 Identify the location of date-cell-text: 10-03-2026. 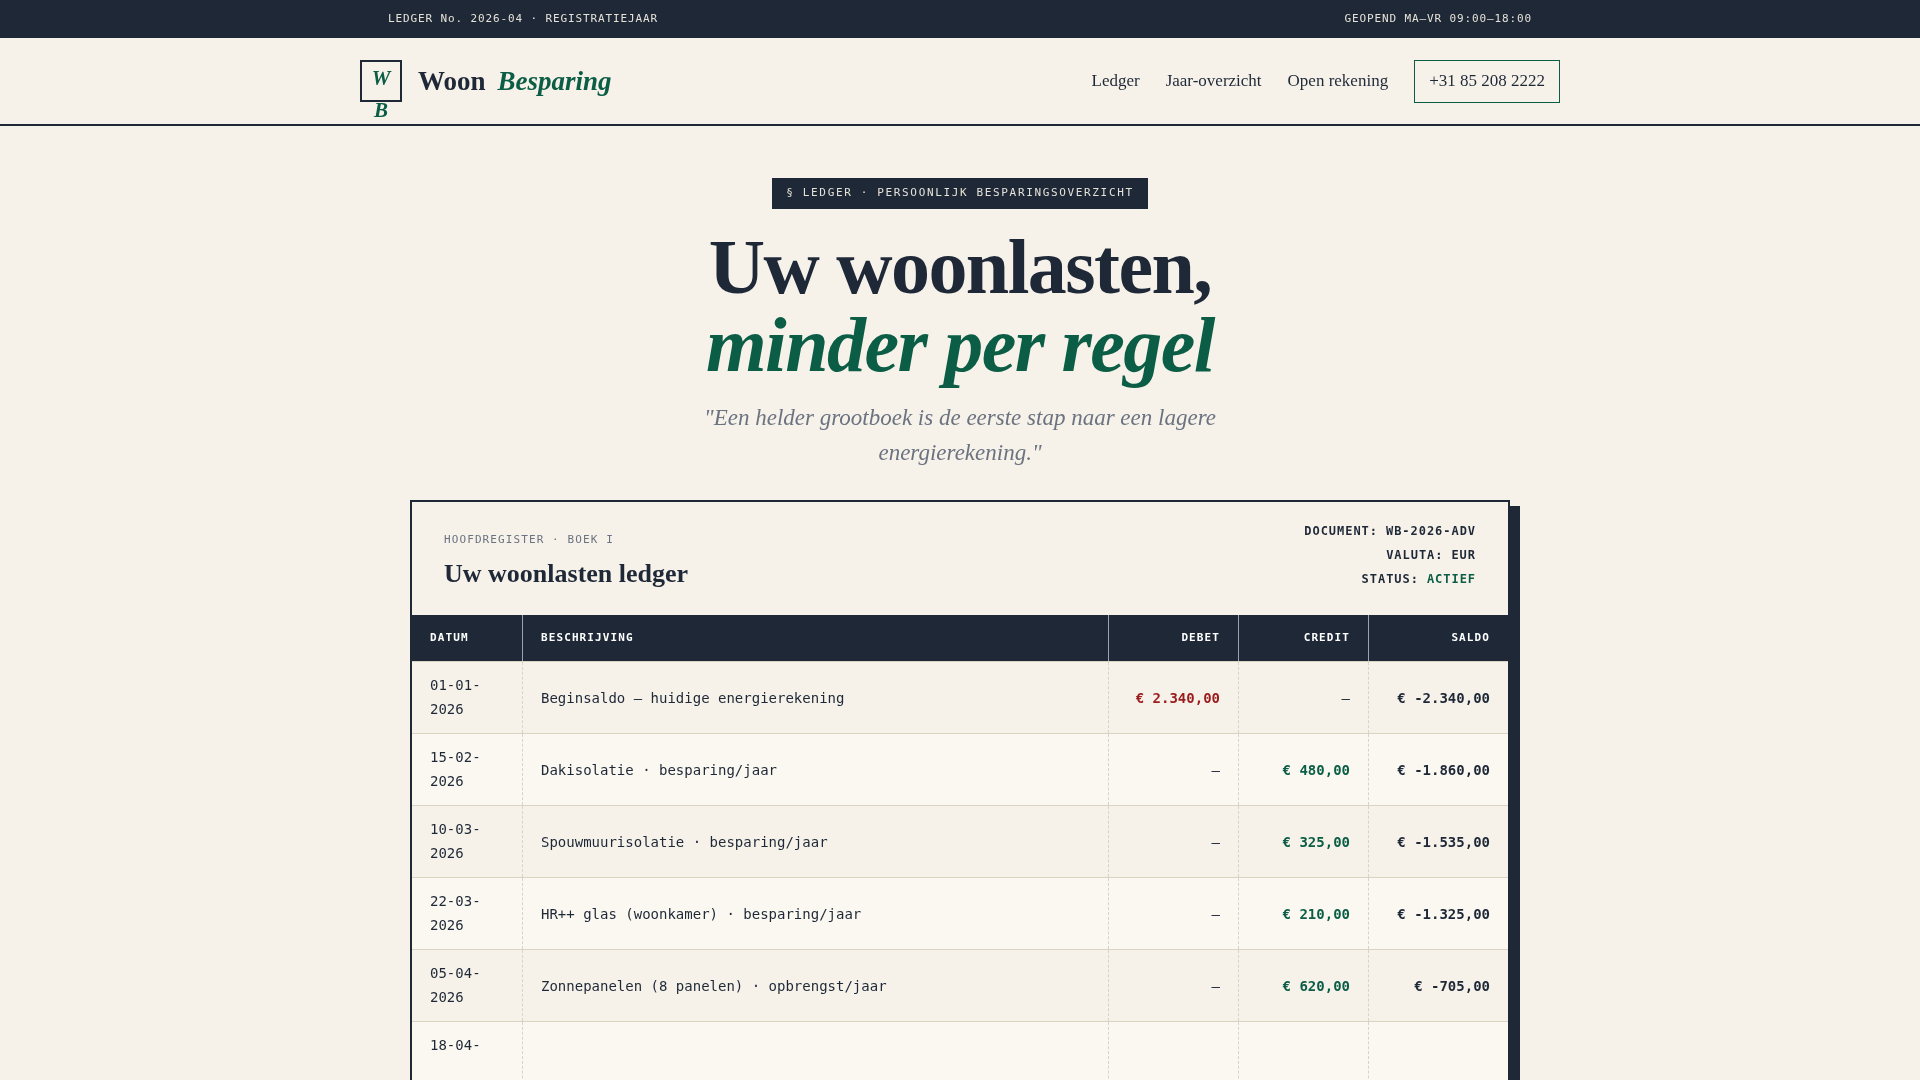
(456, 841).